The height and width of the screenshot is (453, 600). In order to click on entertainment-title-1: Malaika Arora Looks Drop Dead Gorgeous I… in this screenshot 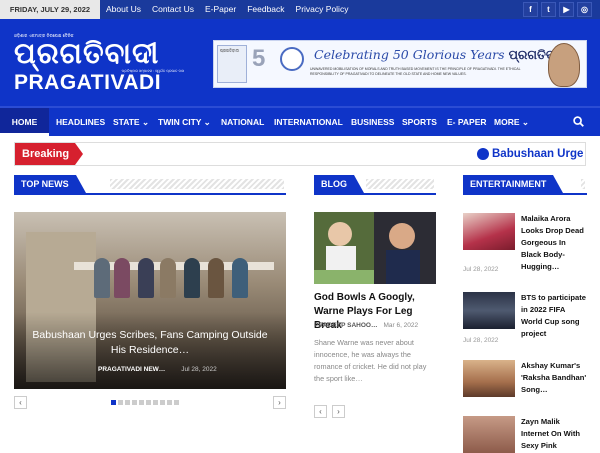, I will do `click(554, 243)`.